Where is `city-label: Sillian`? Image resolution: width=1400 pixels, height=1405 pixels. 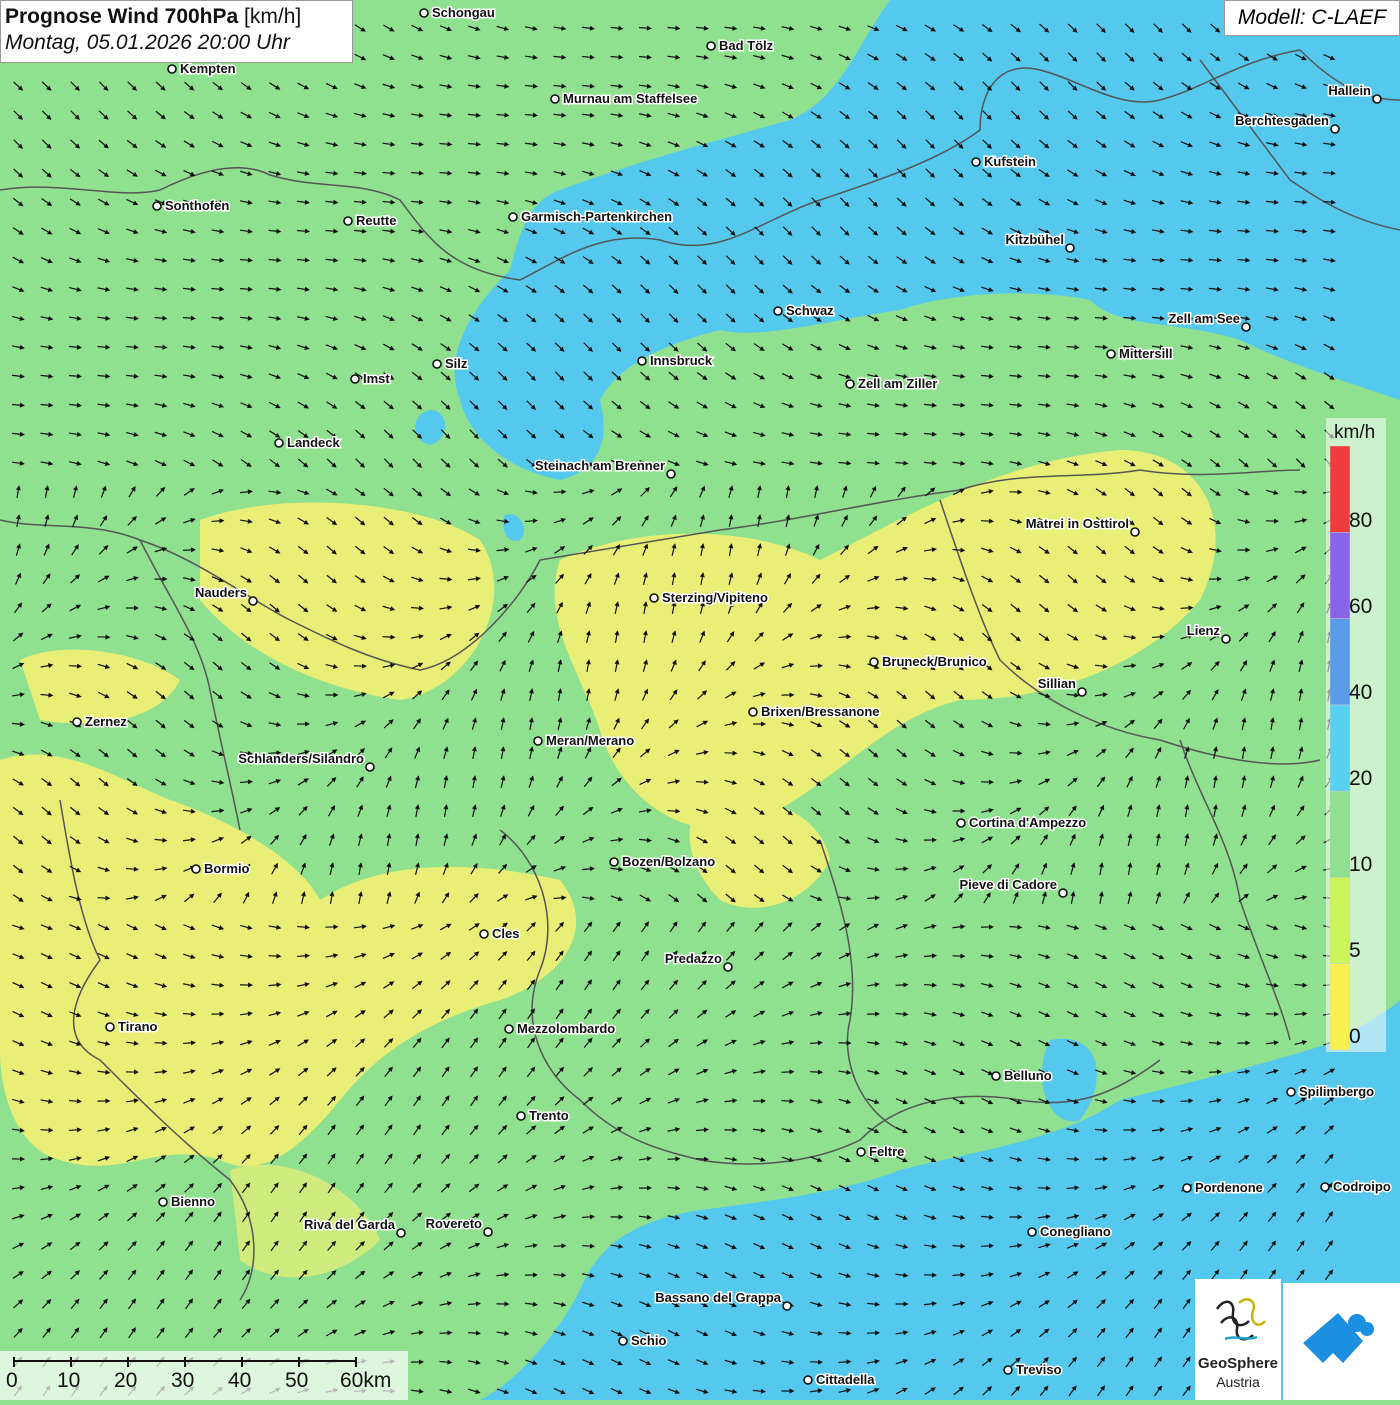 city-label: Sillian is located at coordinates (1057, 683).